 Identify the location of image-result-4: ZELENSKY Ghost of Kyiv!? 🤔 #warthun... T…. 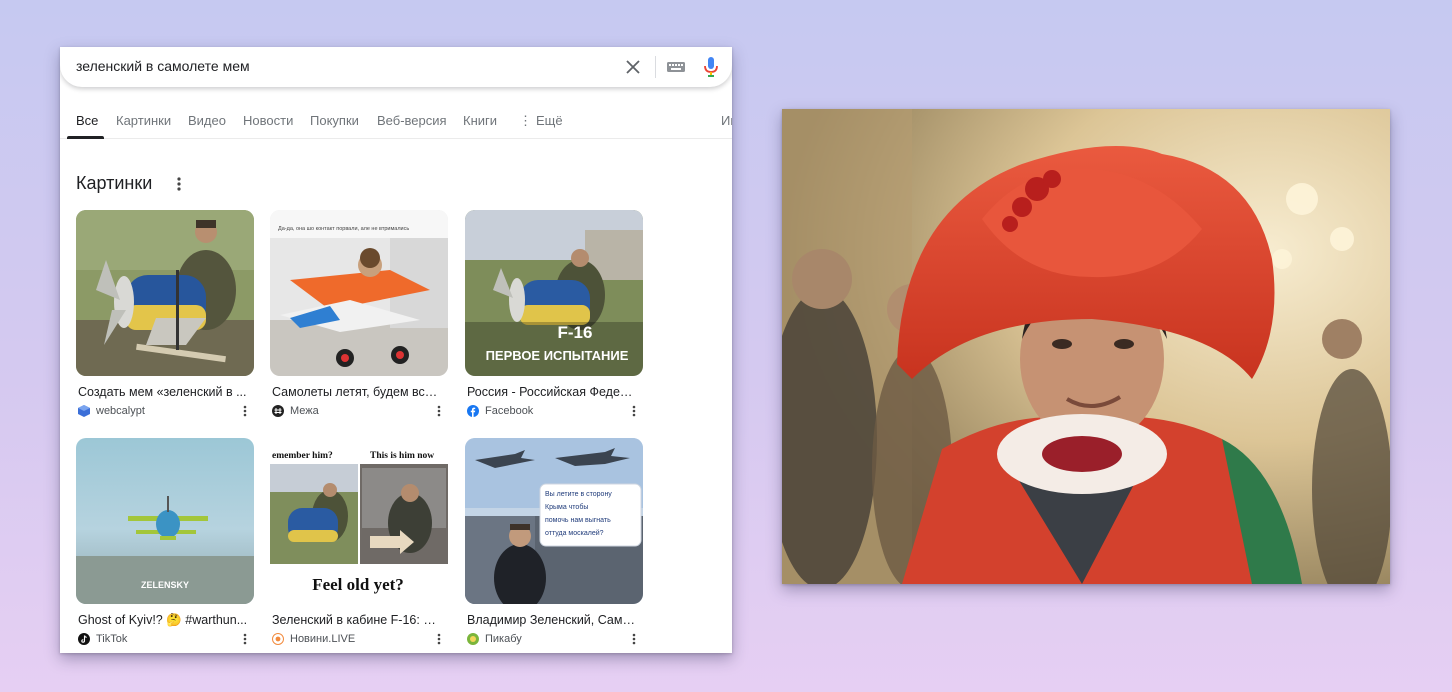
(165, 543).